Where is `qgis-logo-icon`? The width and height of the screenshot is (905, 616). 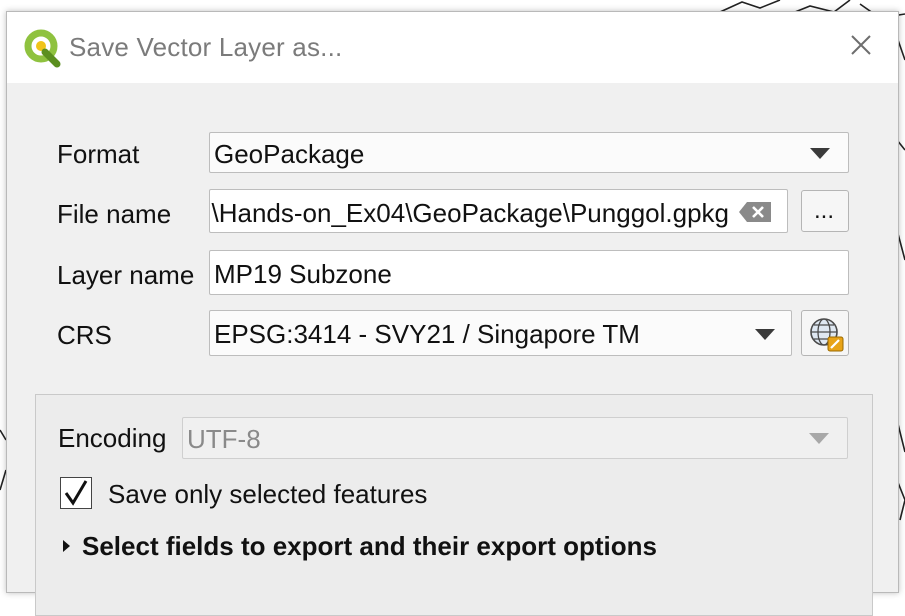 qgis-logo-icon is located at coordinates (42, 48).